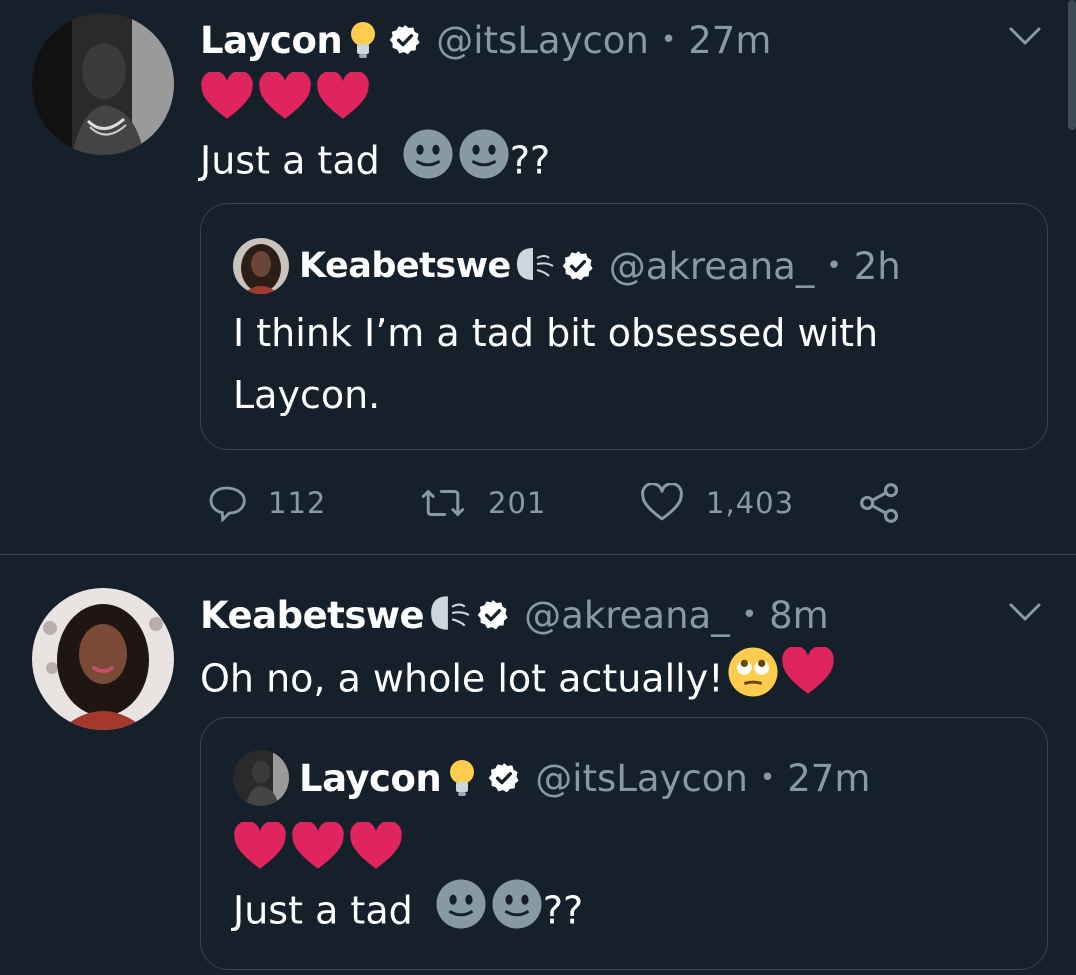 This screenshot has width=1076, height=975. What do you see at coordinates (323, 910) in the screenshot?
I see `quoted-text-body: Just a tad` at bounding box center [323, 910].